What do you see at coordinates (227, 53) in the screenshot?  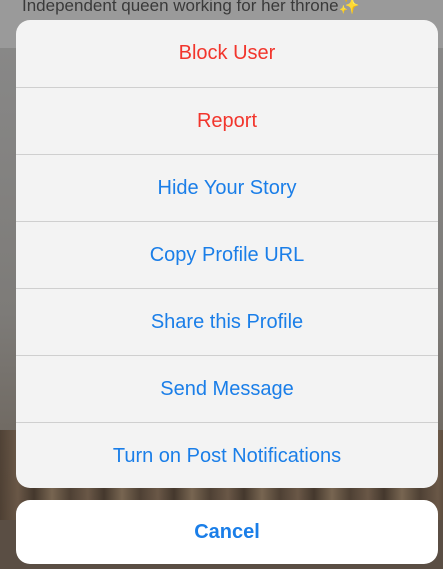 I see `block-user-button: Block User` at bounding box center [227, 53].